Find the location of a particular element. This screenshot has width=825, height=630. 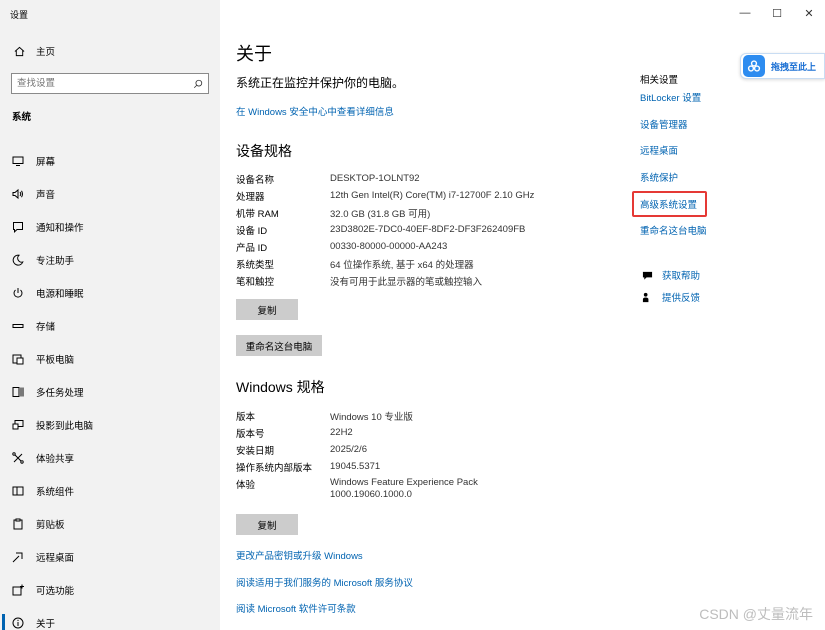

related-settings-heading: 相关设置 is located at coordinates (659, 80).